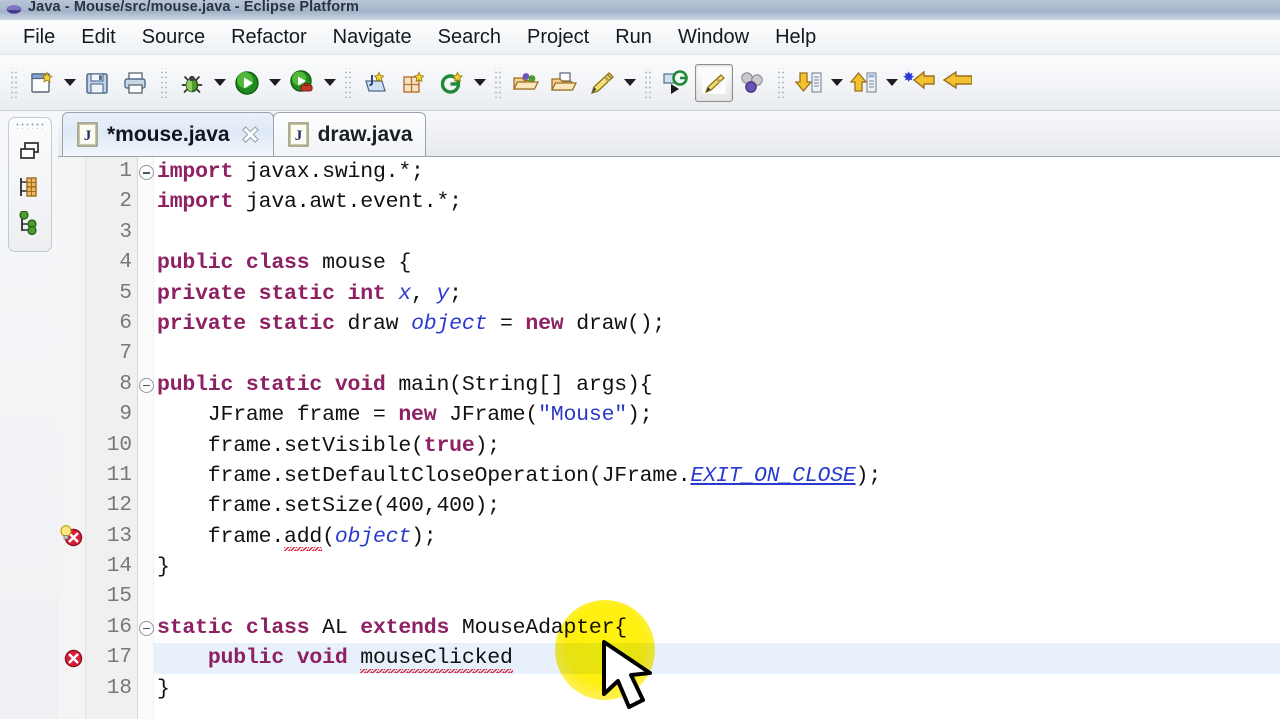  I want to click on code-line: import java.awt.event.*;, so click(717, 202).